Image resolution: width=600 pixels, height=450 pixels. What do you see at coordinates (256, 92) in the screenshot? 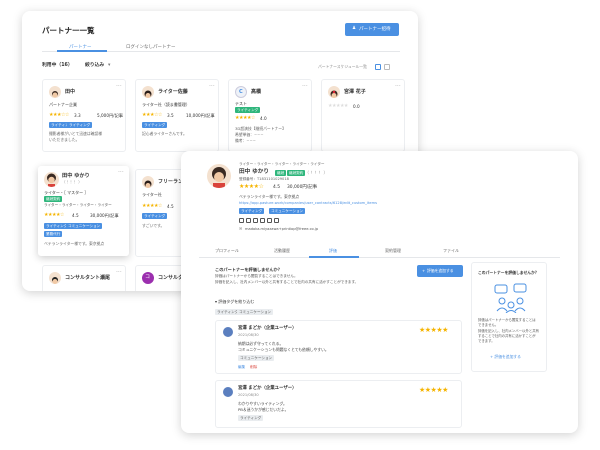
I see `partner-name: 高橋` at bounding box center [256, 92].